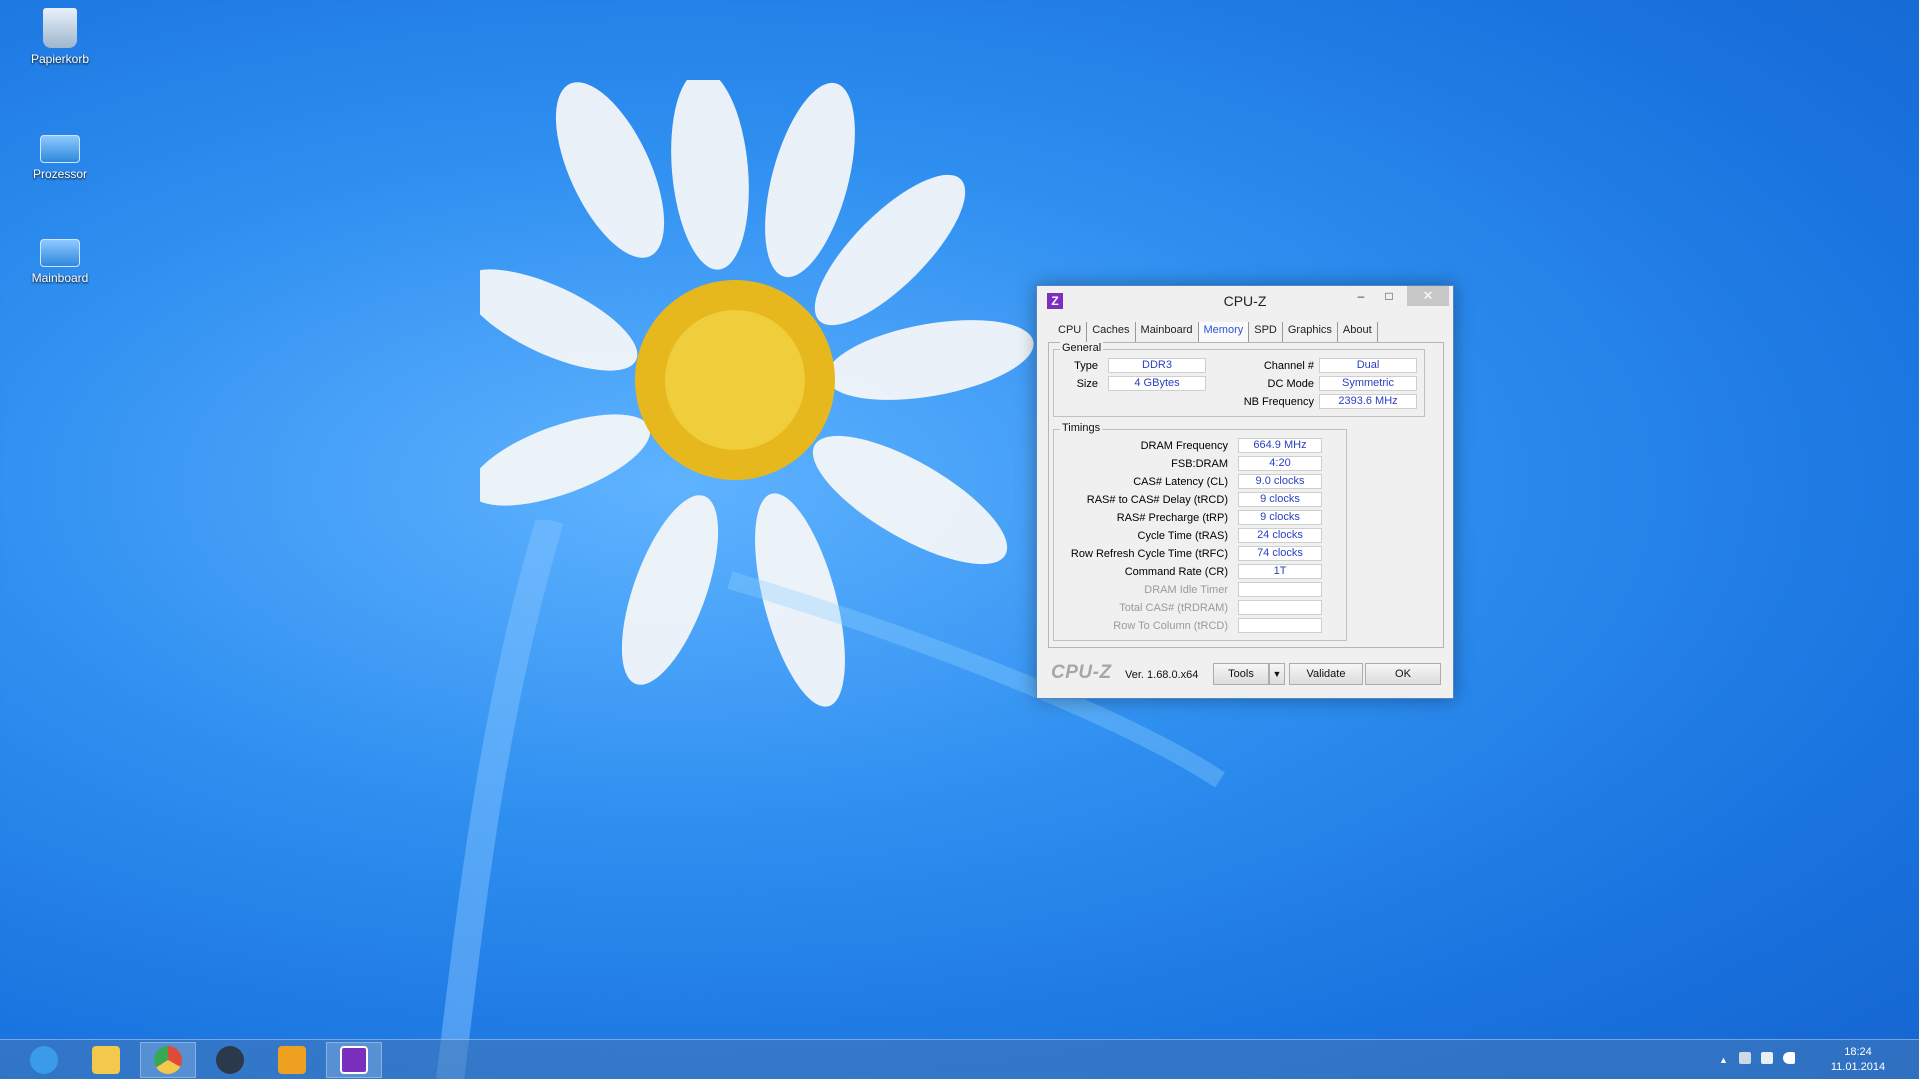 The width and height of the screenshot is (1919, 1079). I want to click on timing-value: 4:20, so click(1280, 463).